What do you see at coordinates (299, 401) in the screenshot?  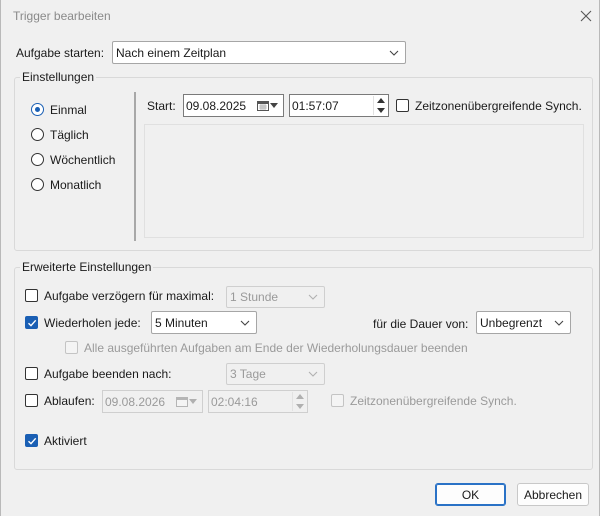 I see `expire-time-spinner` at bounding box center [299, 401].